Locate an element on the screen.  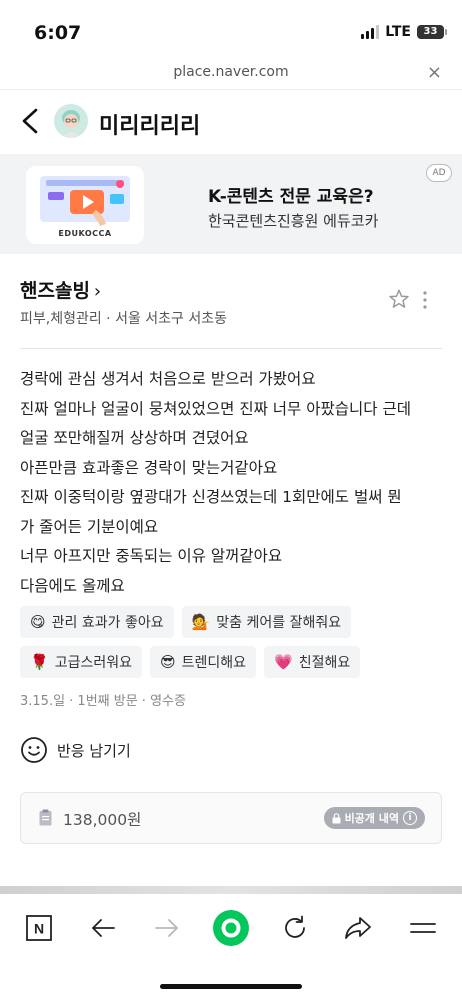
forward-button is located at coordinates (167, 928).